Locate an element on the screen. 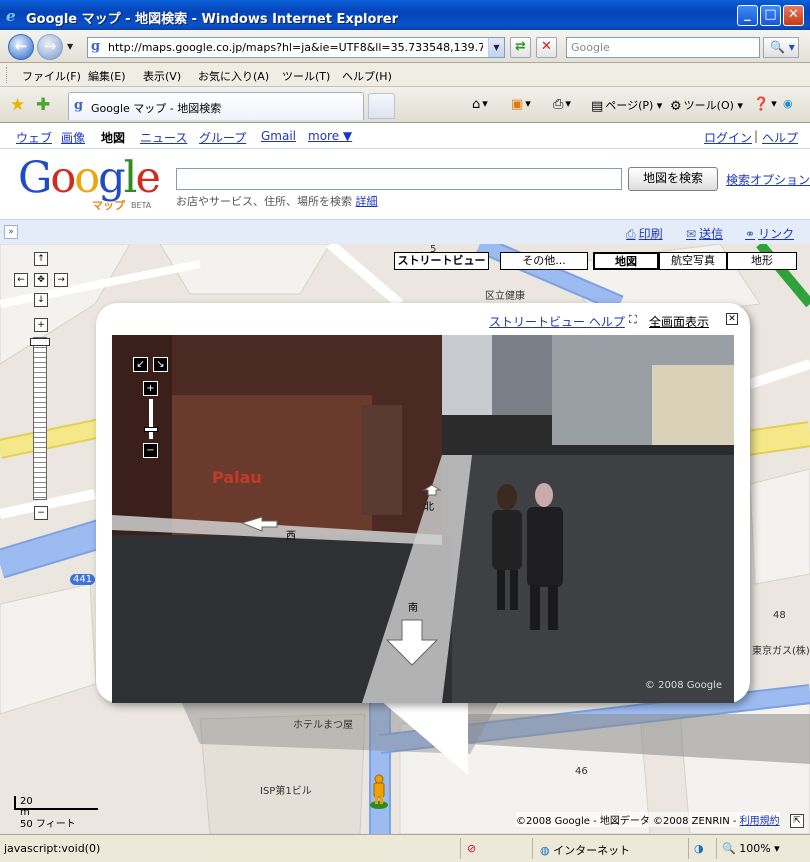  direction-south: 南 is located at coordinates (413, 606).